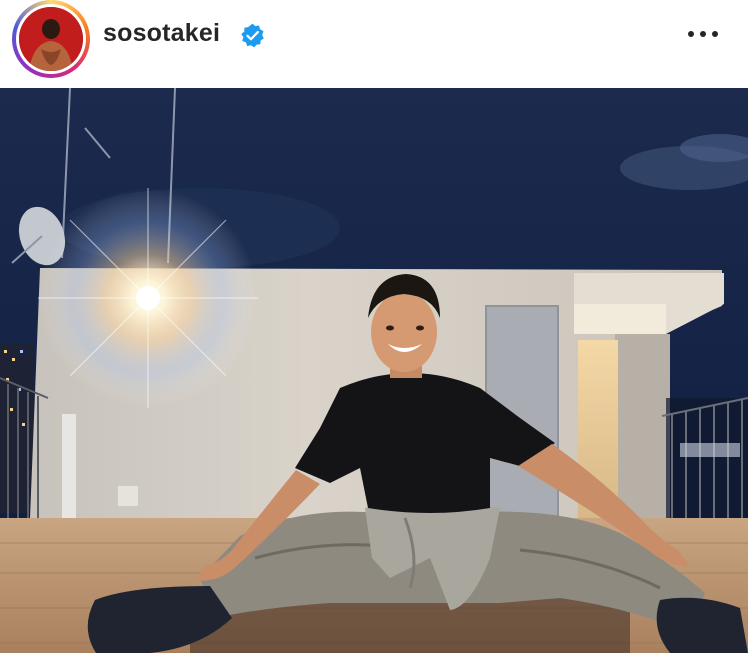 The width and height of the screenshot is (748, 653). What do you see at coordinates (161, 33) in the screenshot?
I see `username: sosotakei` at bounding box center [161, 33].